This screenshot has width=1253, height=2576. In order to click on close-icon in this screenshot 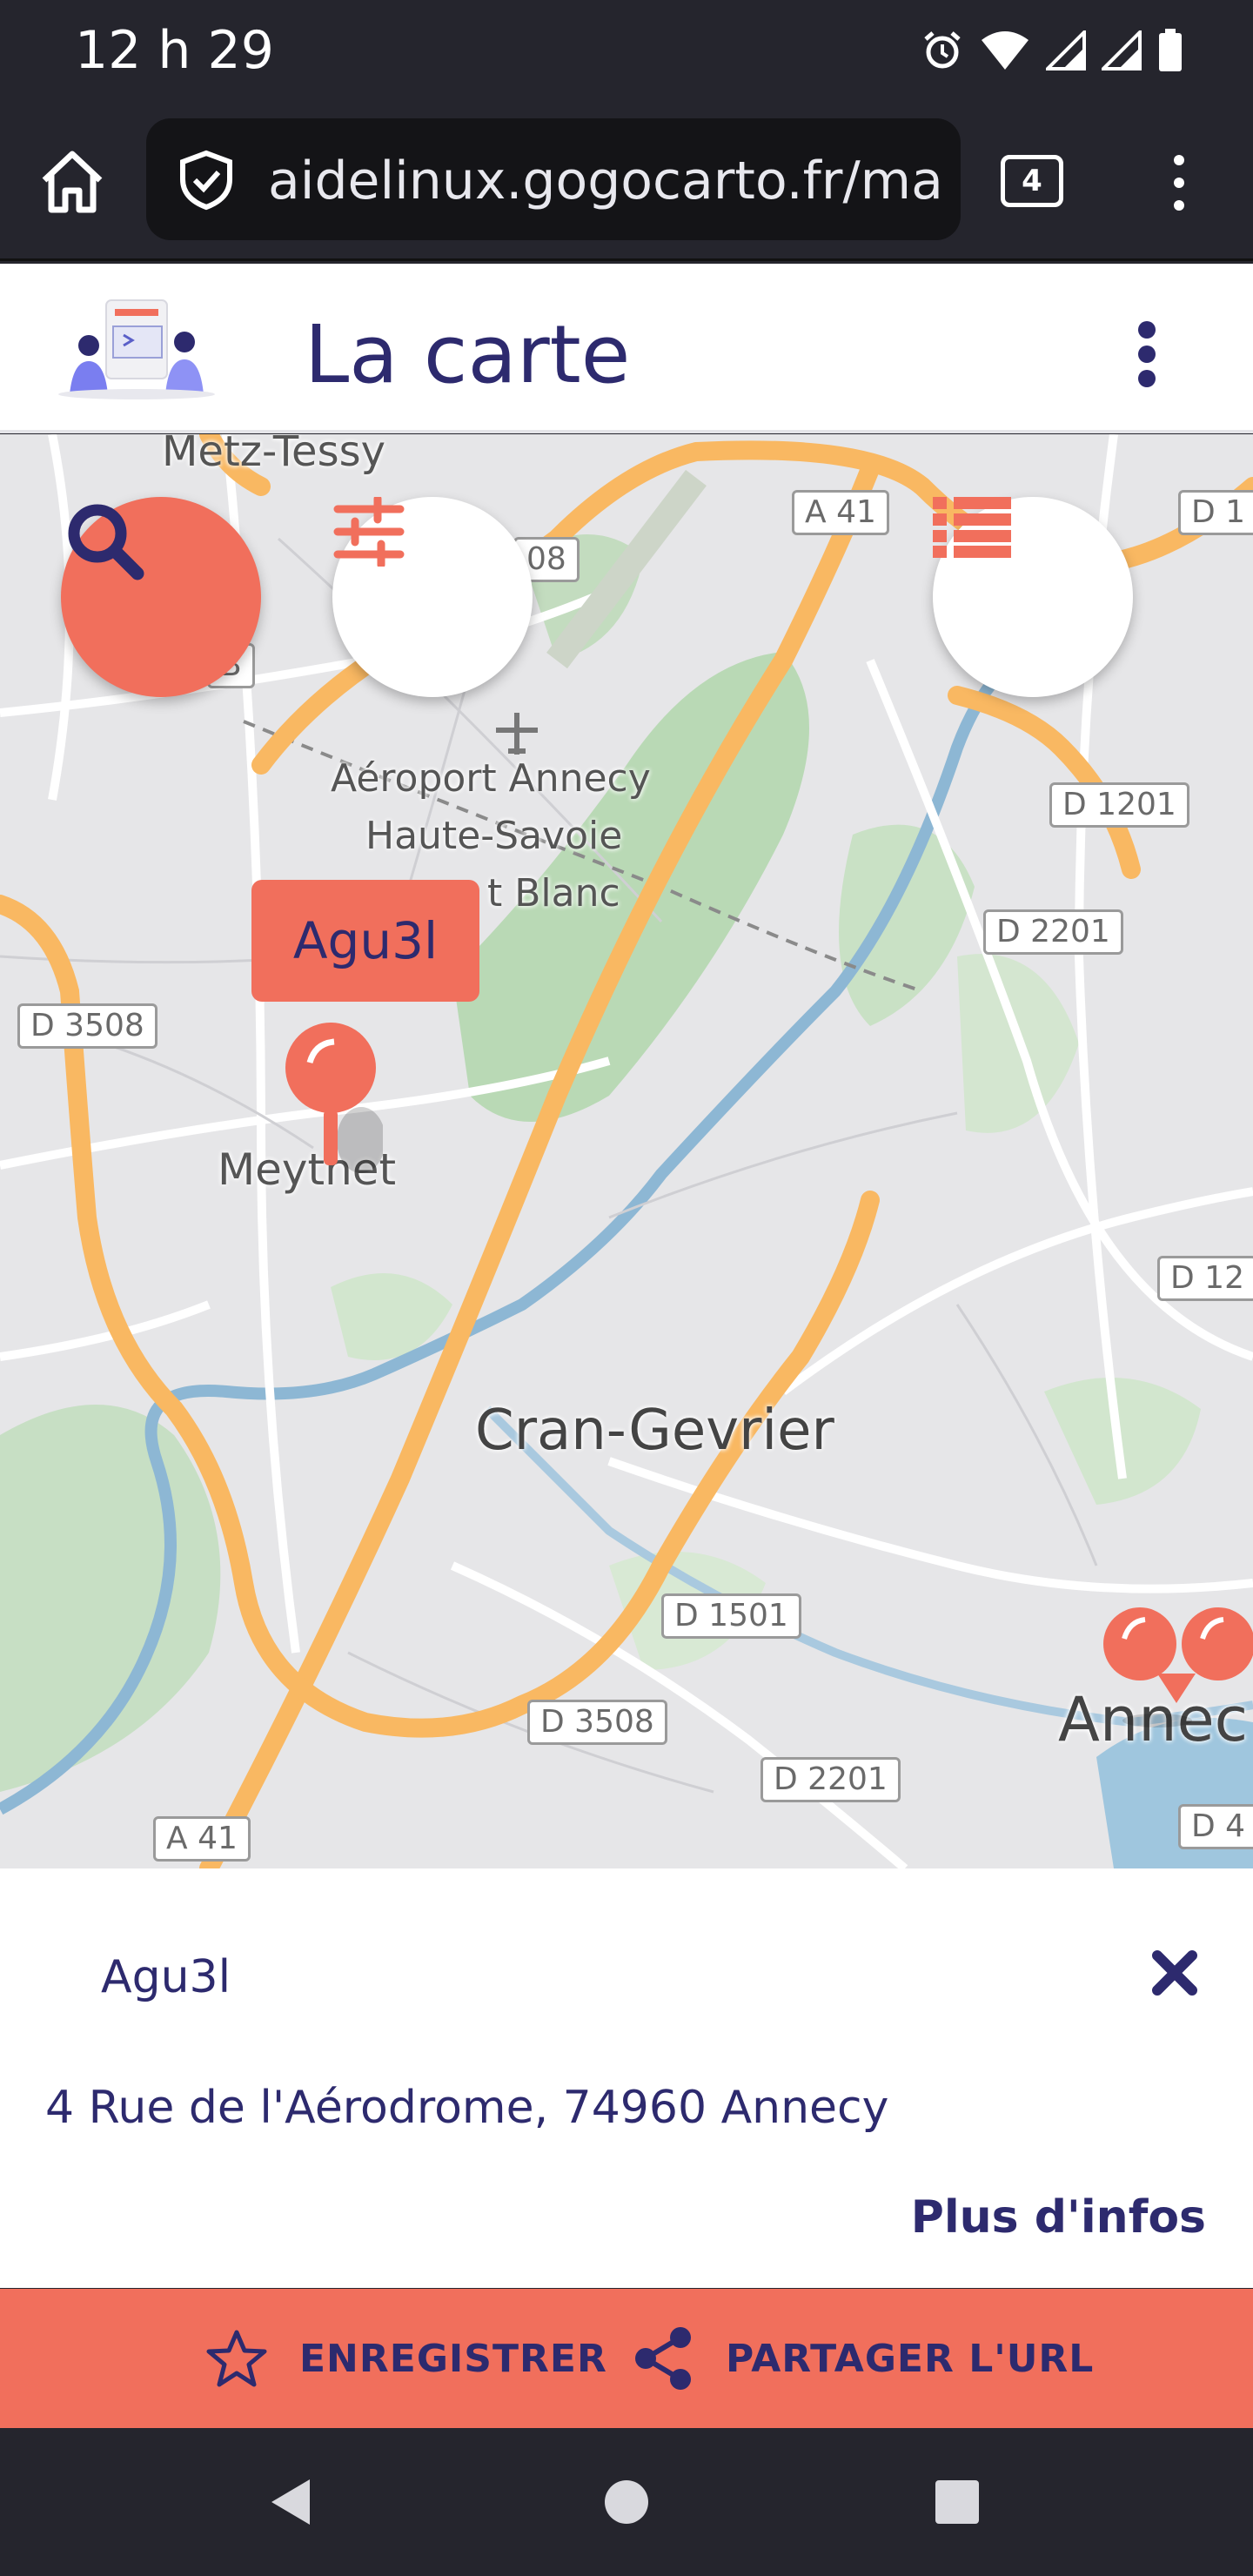, I will do `click(1174, 1973)`.